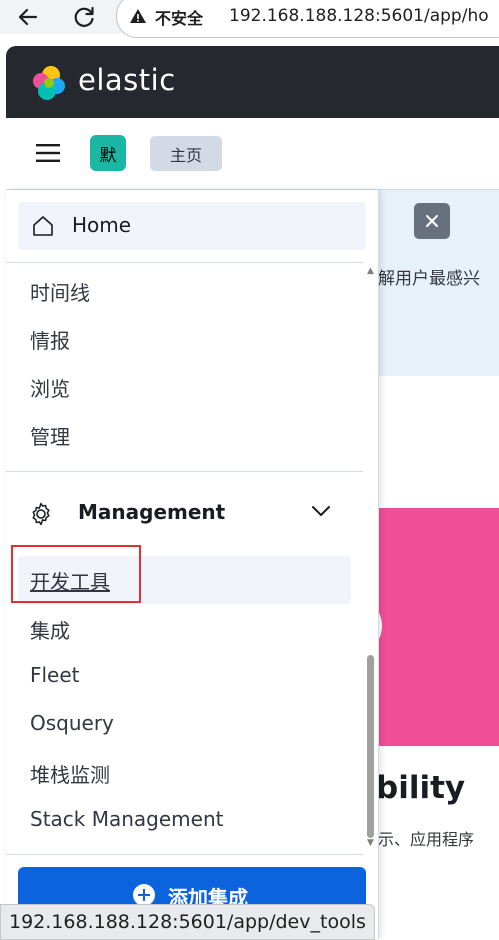 This screenshot has width=499, height=940. Describe the element at coordinates (41, 514) in the screenshot. I see `gear-icon` at that location.